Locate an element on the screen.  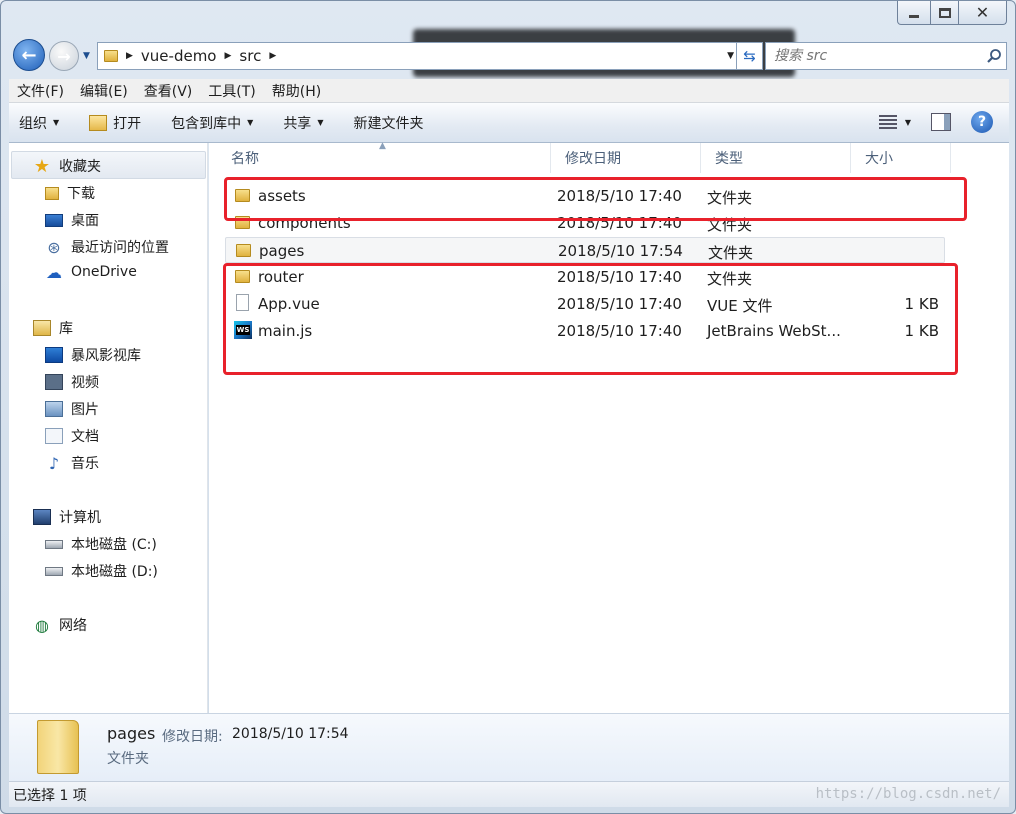
help-icon: ? is located at coordinates (982, 122).